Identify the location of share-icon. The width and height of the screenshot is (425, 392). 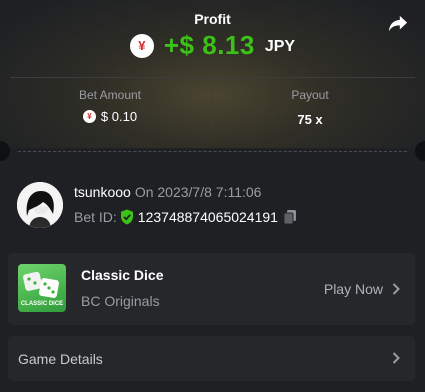
(398, 24).